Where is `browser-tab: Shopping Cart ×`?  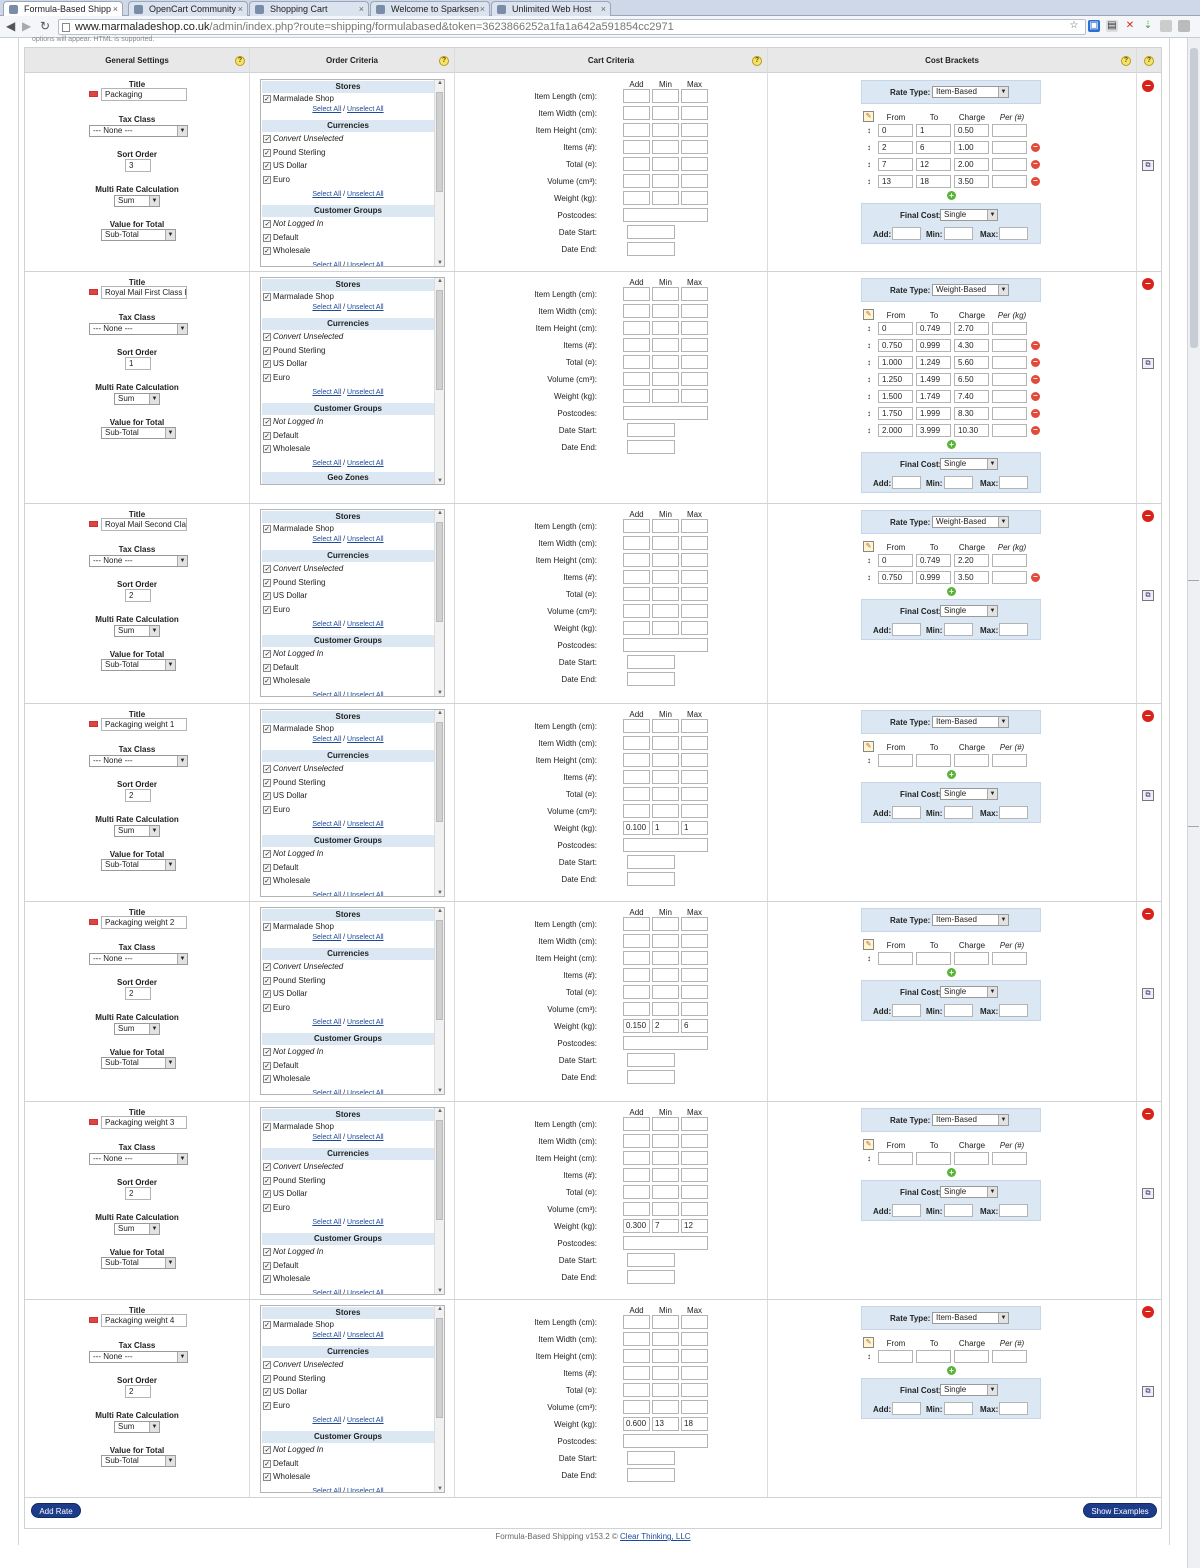
browser-tab: Shopping Cart × is located at coordinates (309, 8).